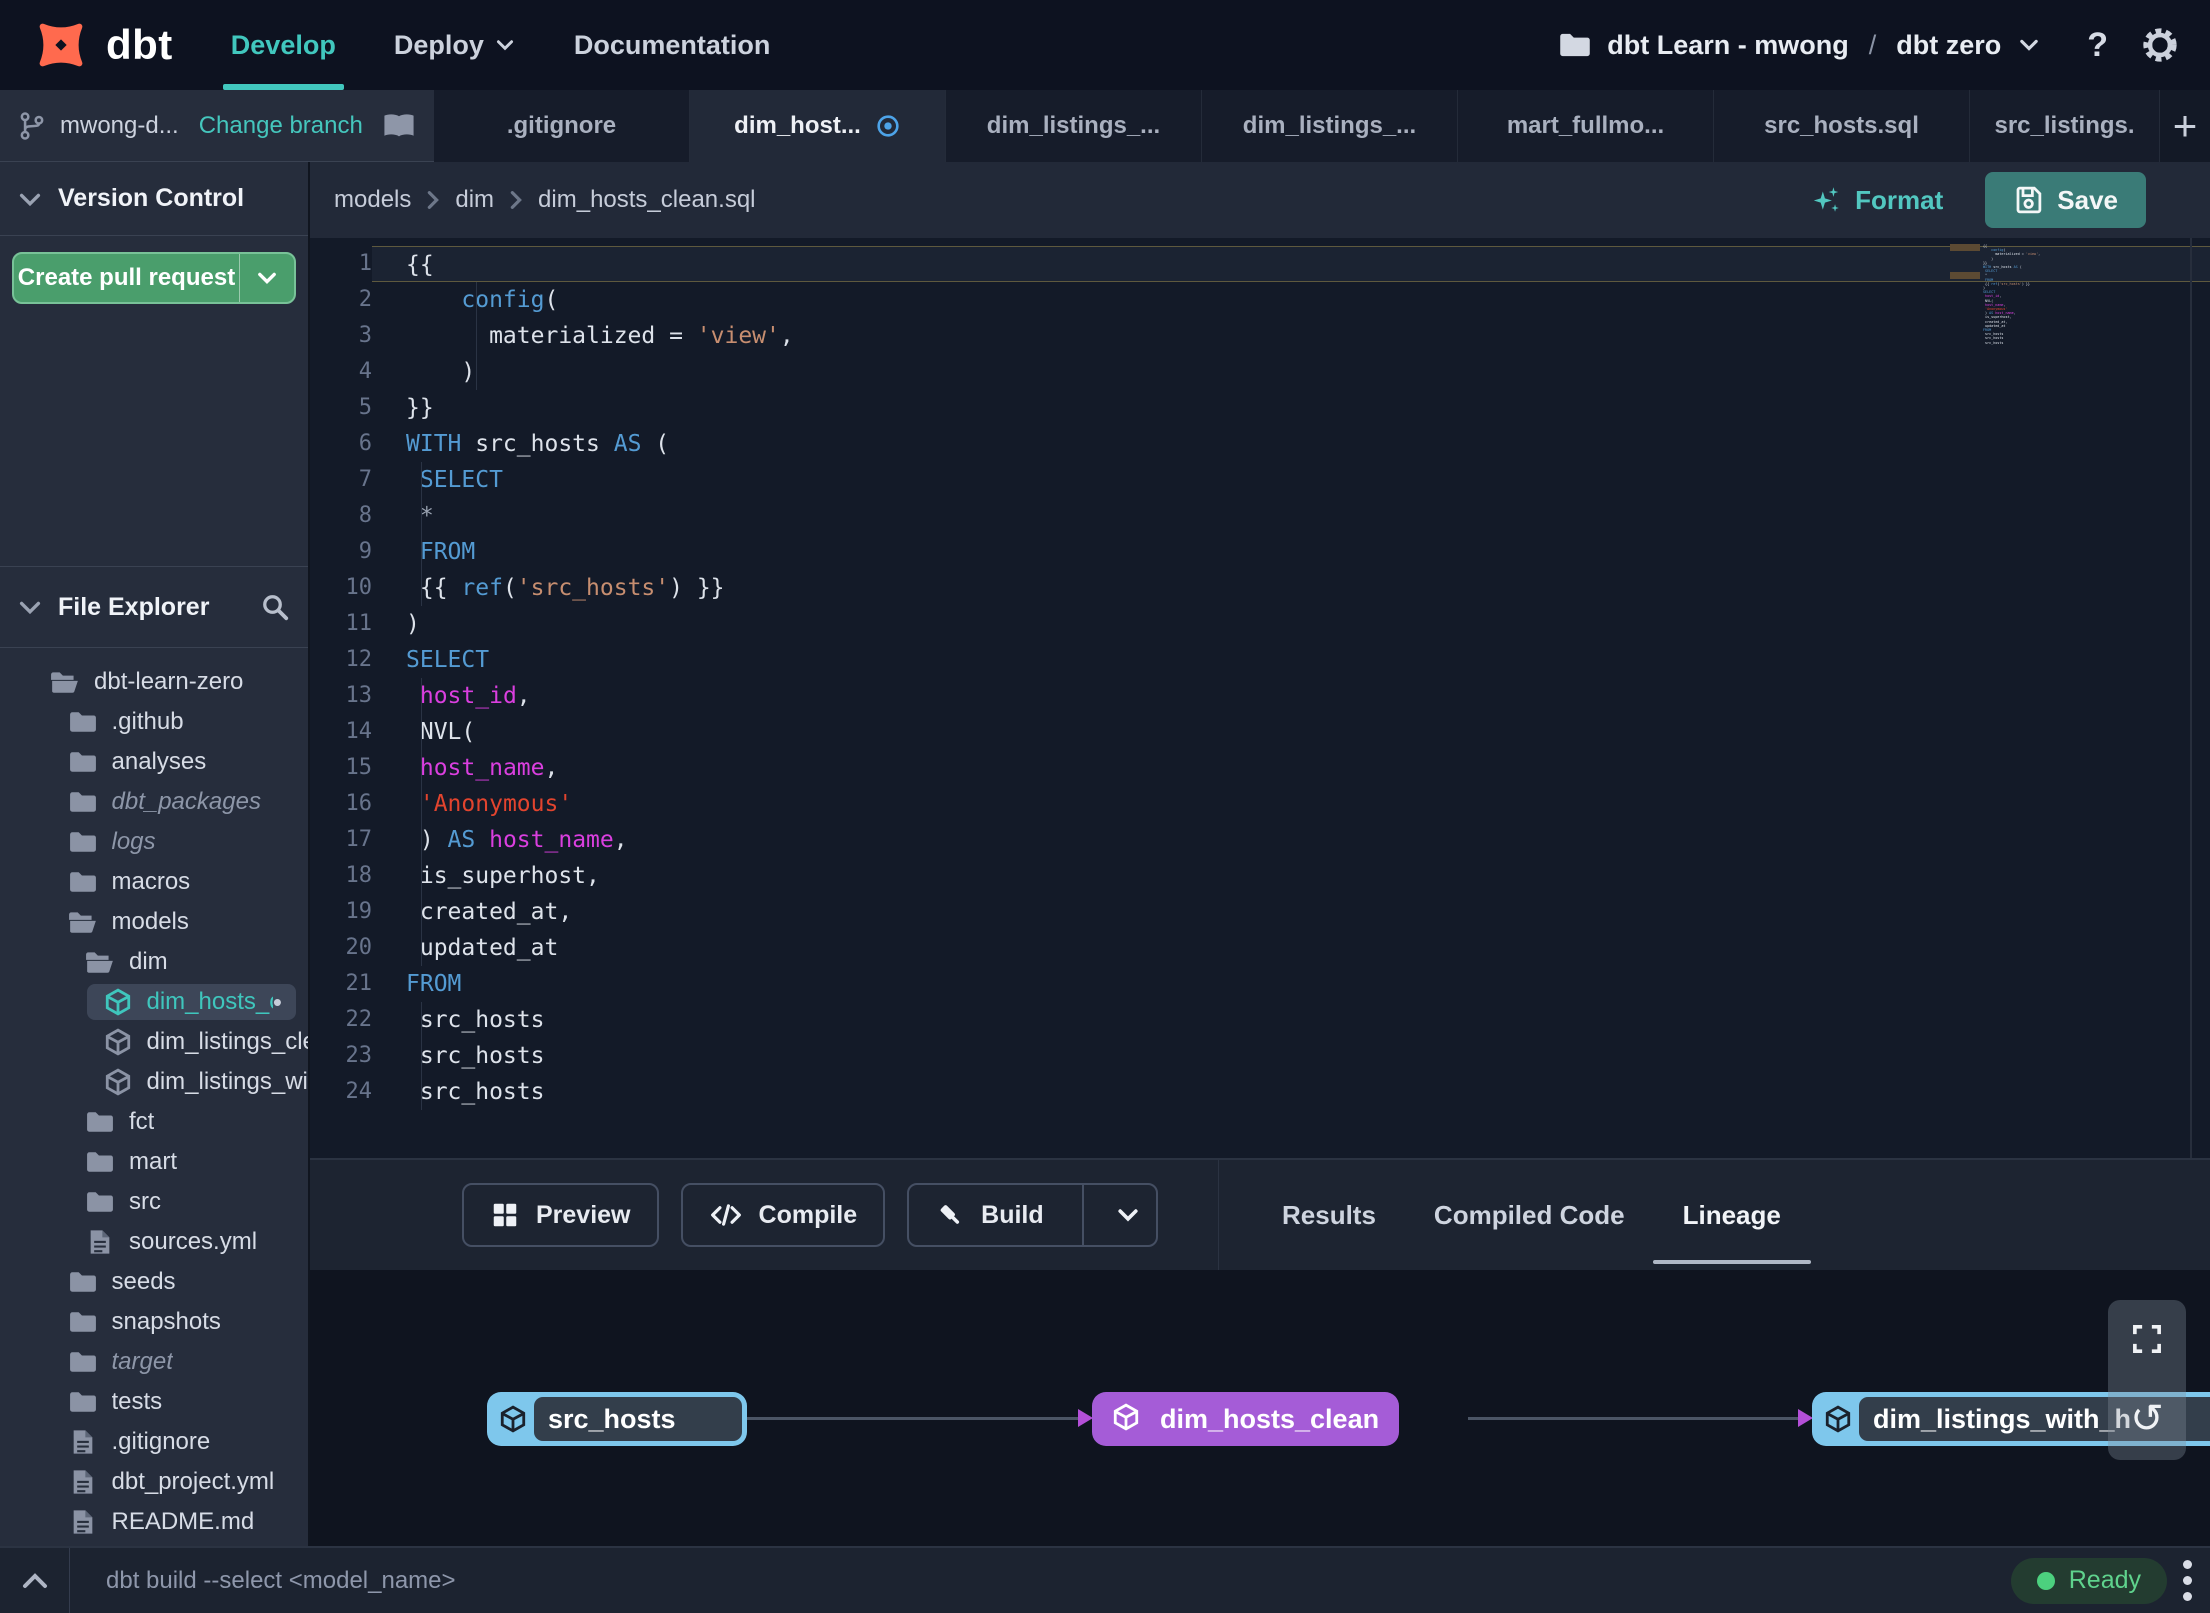 The height and width of the screenshot is (1613, 2210). I want to click on code-line: 16 'Anonymous', so click(1260, 804).